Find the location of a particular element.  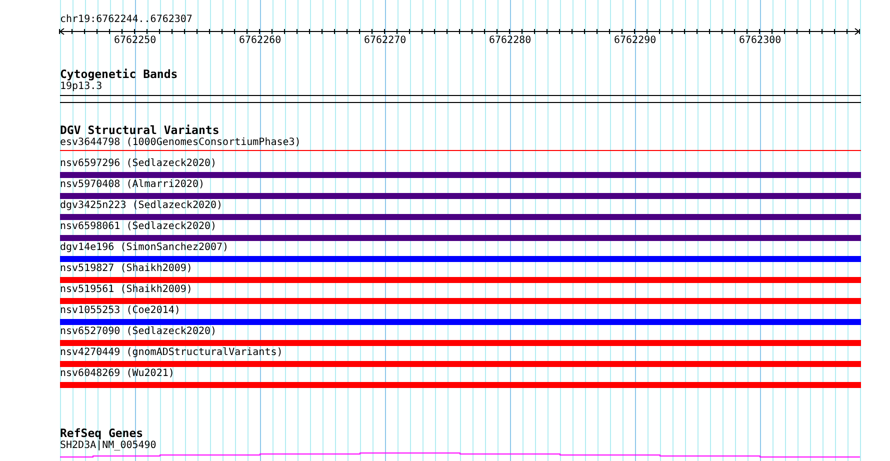

track-title: Cytogenetic Bands is located at coordinates (119, 74).